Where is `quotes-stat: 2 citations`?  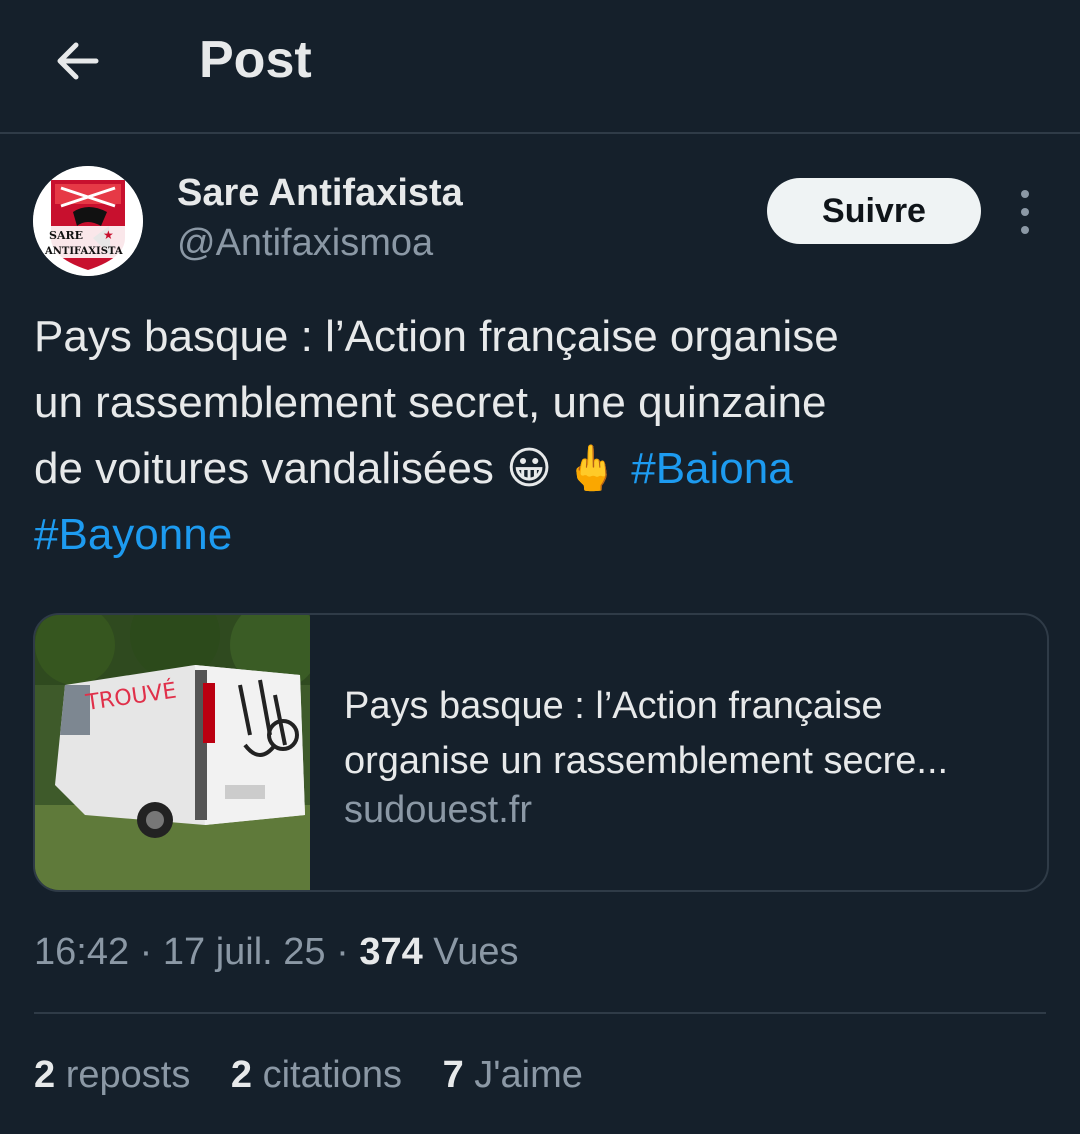 quotes-stat: 2 citations is located at coordinates (322, 1075).